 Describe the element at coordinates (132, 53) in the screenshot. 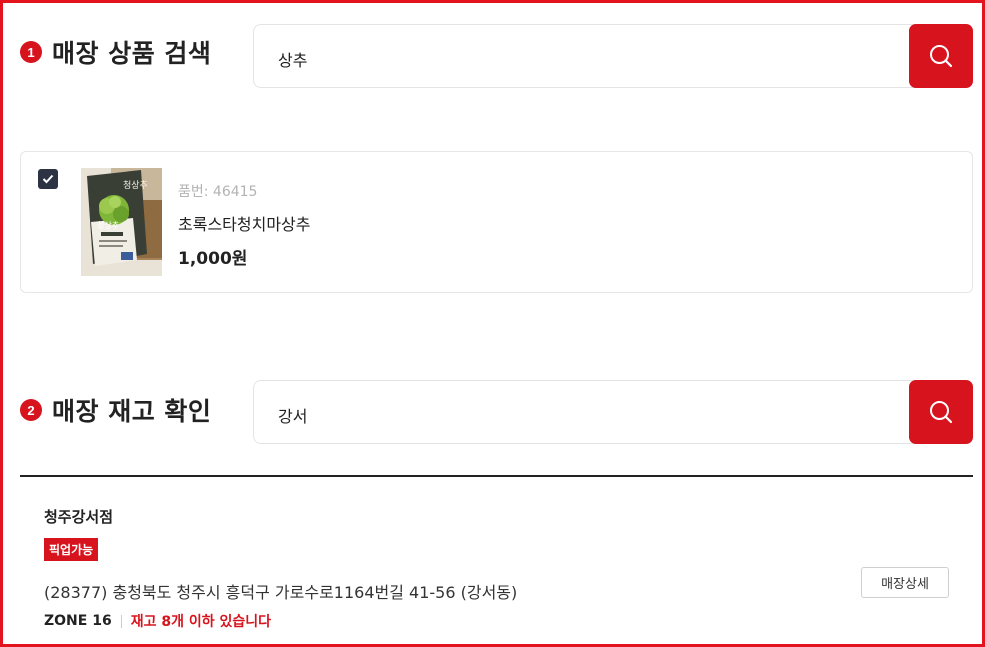

I see `section-title-text: 매장 상품 검색` at that location.